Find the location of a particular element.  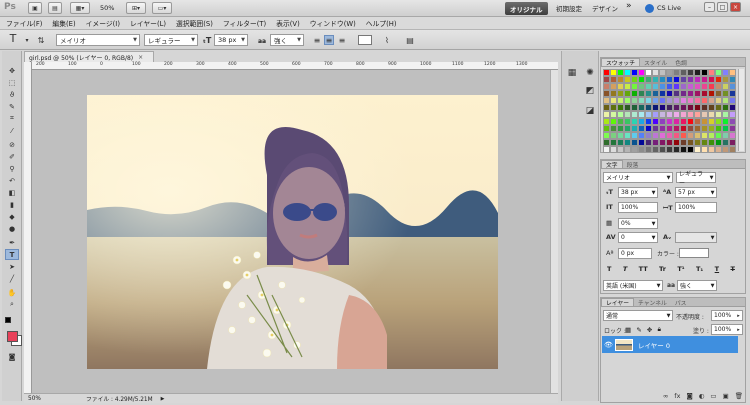

char-font-style-select: レギュラー ▼ is located at coordinates (696, 179).